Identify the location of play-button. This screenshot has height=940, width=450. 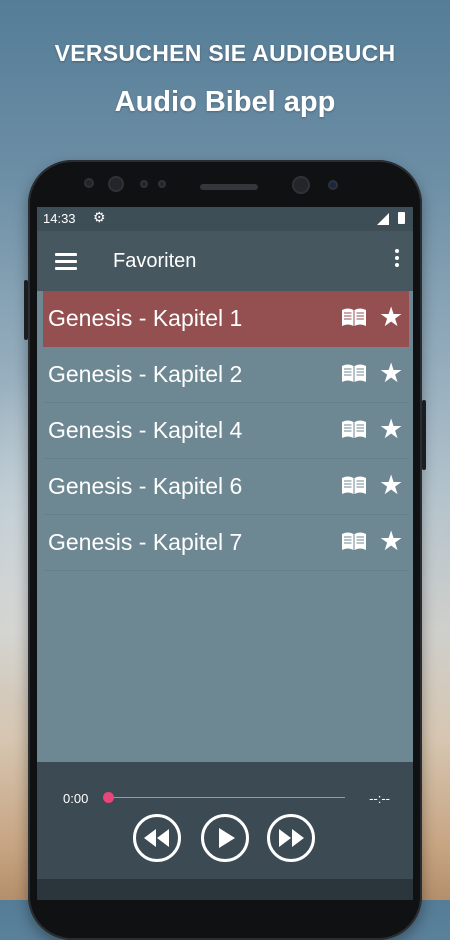
(225, 838).